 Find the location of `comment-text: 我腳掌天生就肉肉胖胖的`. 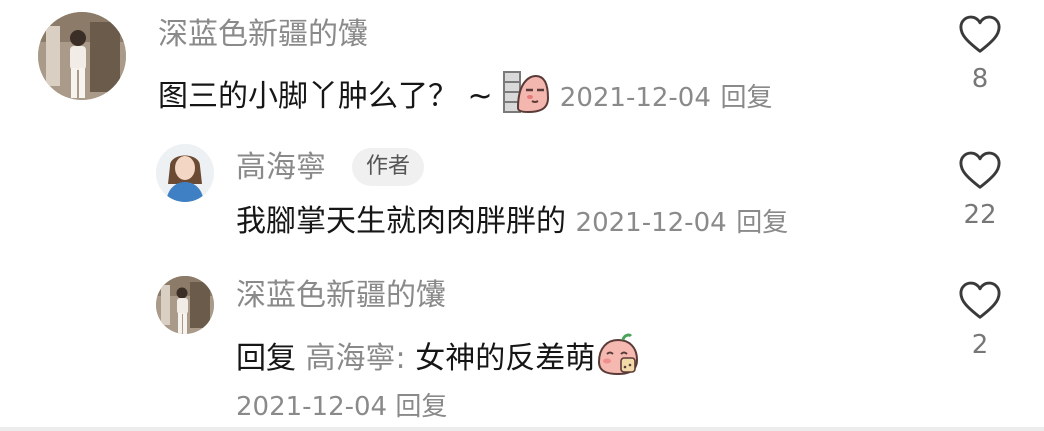

comment-text: 我腳掌天生就肉肉胖胖的 is located at coordinates (401, 221).